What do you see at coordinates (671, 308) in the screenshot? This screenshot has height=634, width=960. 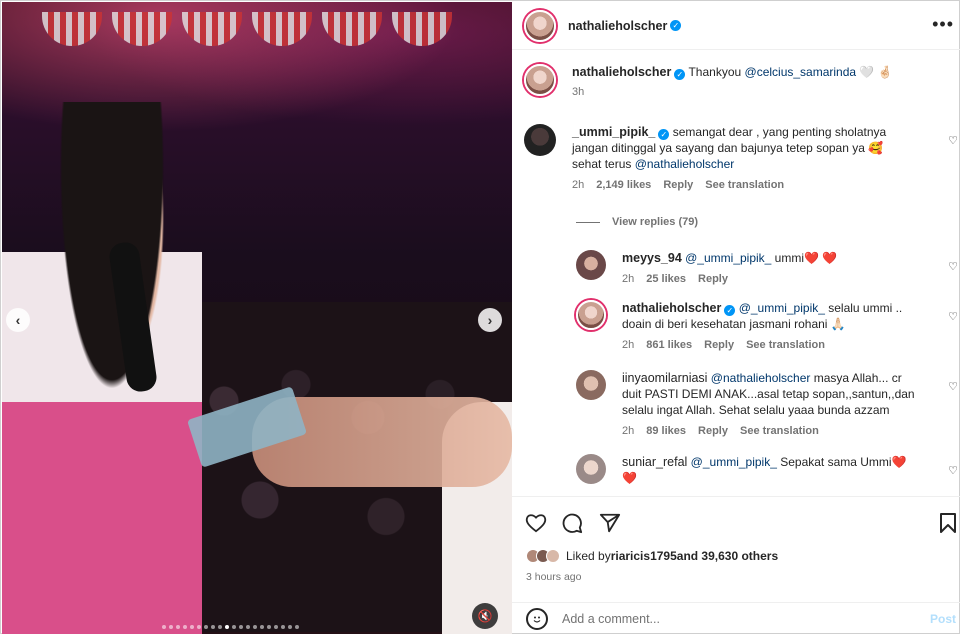 I see `reply-username: nathalieholscher` at bounding box center [671, 308].